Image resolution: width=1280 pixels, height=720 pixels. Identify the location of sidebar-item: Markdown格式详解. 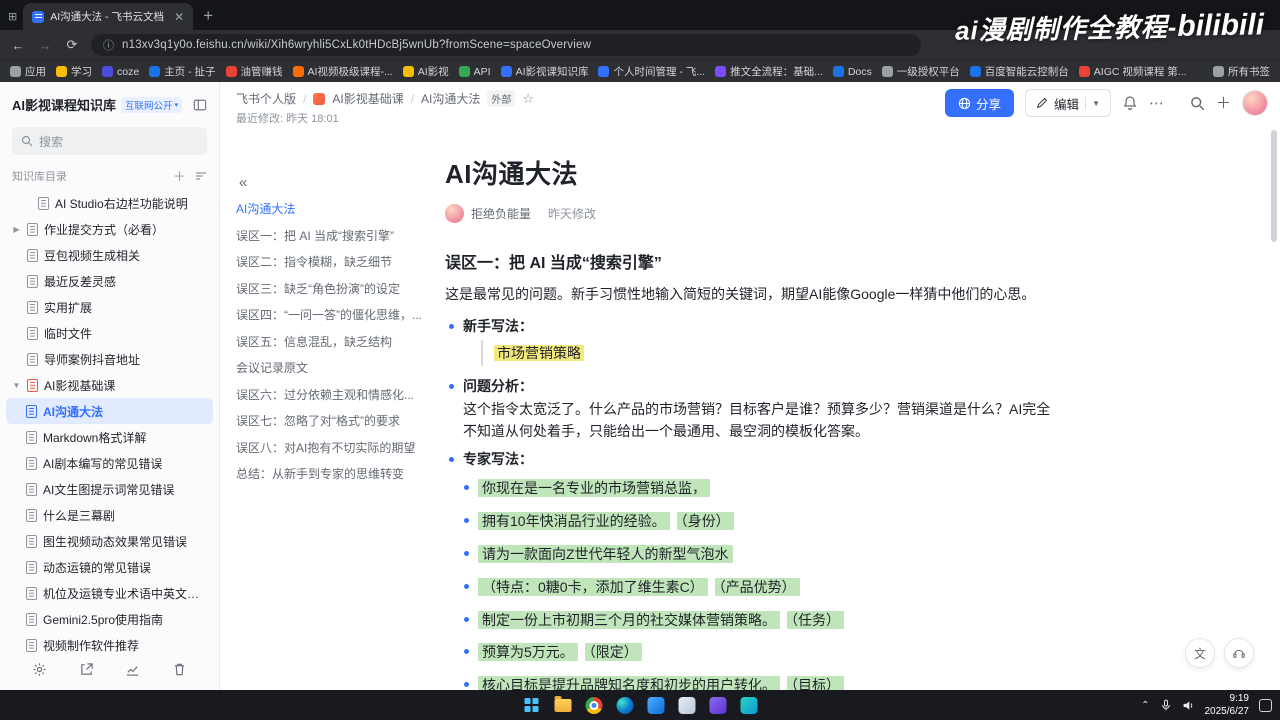
(109, 437).